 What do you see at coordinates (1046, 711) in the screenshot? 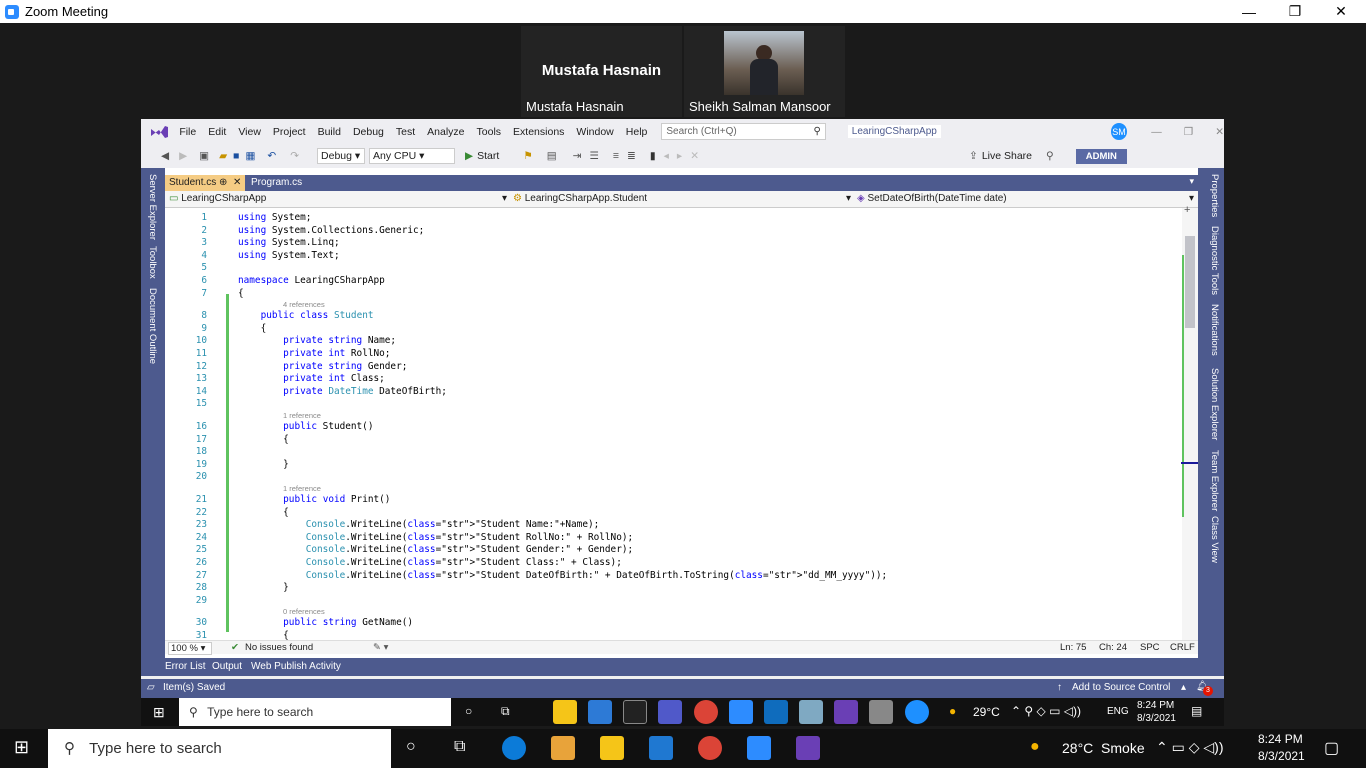
I see `tray-icons: ⌃ ⚲ ◇ ▭ ◁))` at bounding box center [1046, 711].